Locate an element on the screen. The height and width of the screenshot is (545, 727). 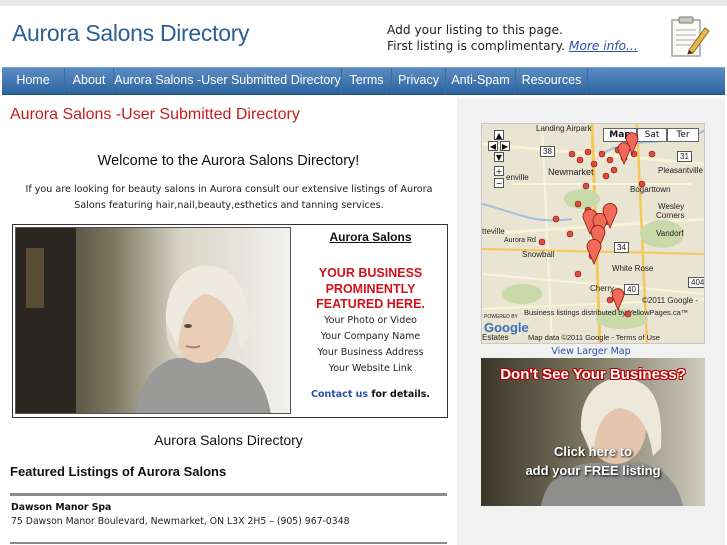
nav-resources: Resources is located at coordinates (552, 81).